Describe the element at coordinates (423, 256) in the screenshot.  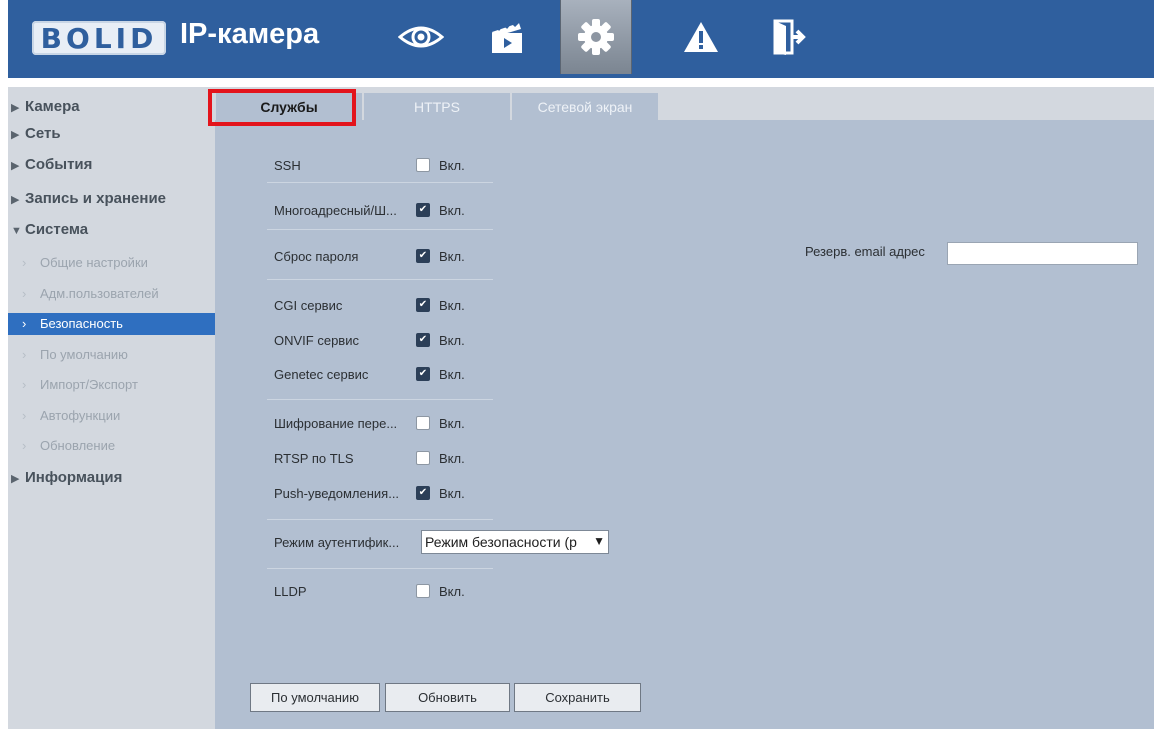
I see `password-reset-checkbox` at that location.